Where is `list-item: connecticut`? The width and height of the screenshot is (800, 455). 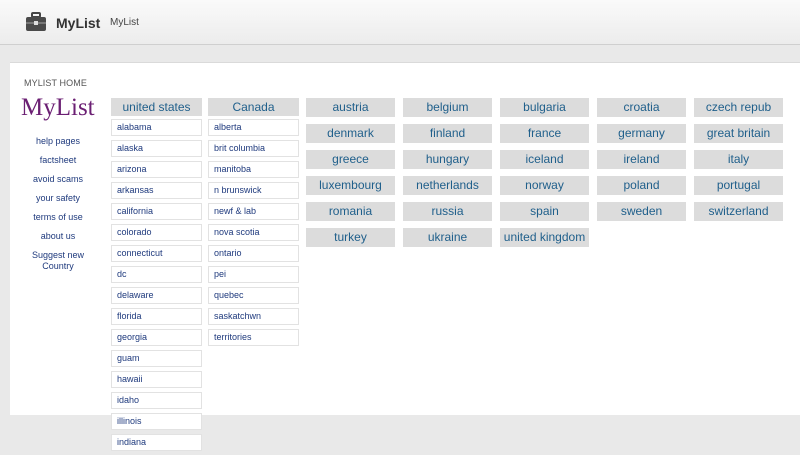
list-item: connecticut is located at coordinates (156, 253).